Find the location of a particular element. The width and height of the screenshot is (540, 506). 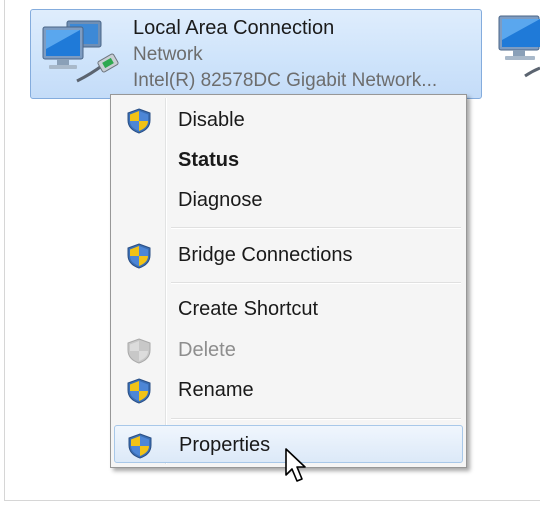

window-border-bottom is located at coordinates (272, 500).